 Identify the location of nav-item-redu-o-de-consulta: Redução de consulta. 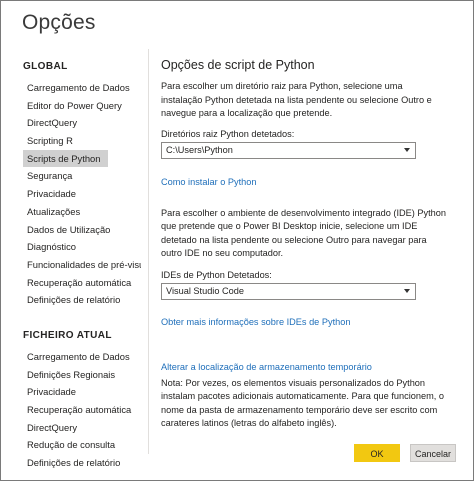
(82, 445).